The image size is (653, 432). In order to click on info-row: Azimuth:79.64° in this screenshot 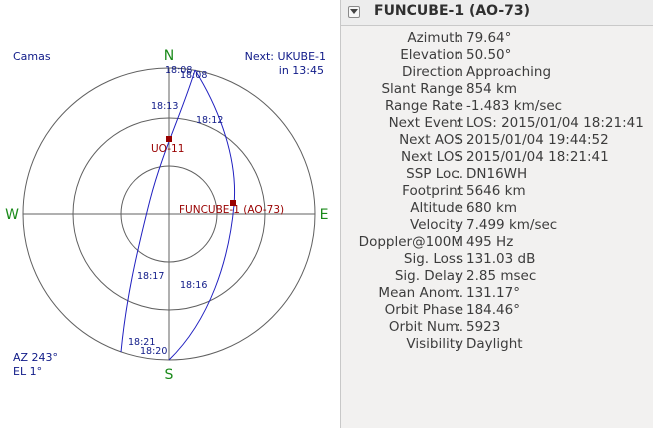, I will do `click(497, 38)`.